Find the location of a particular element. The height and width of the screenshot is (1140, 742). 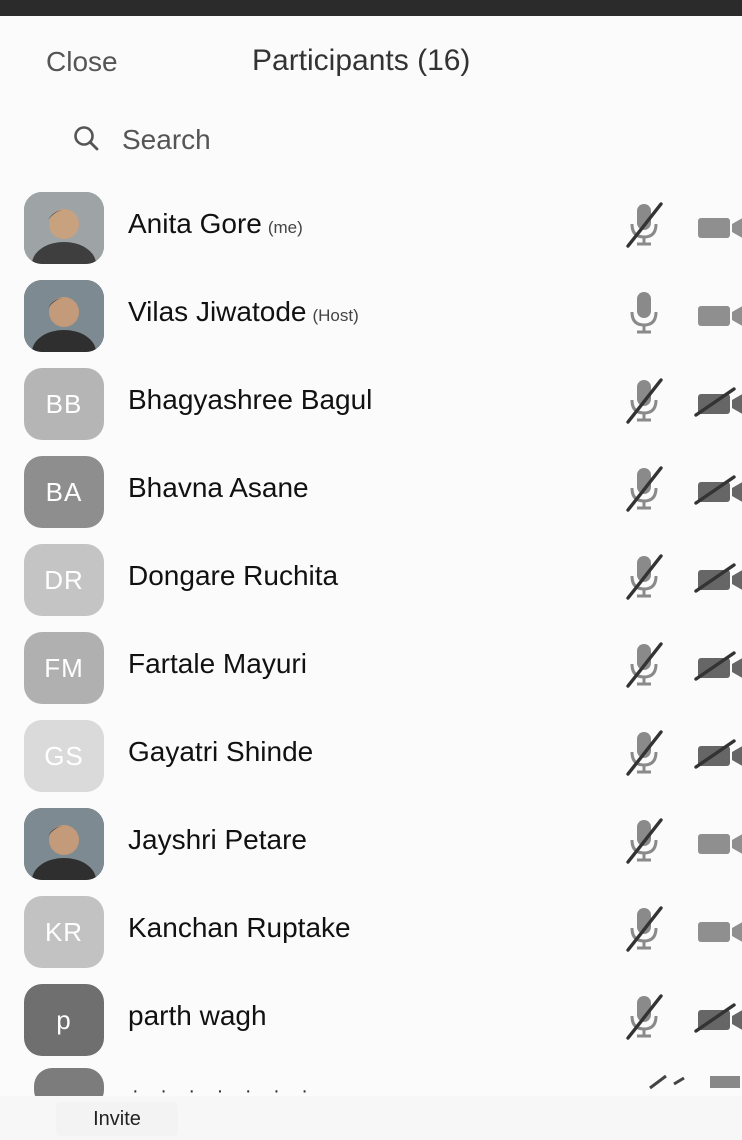

participant-name: Gayatri Shinde is located at coordinates (220, 752).